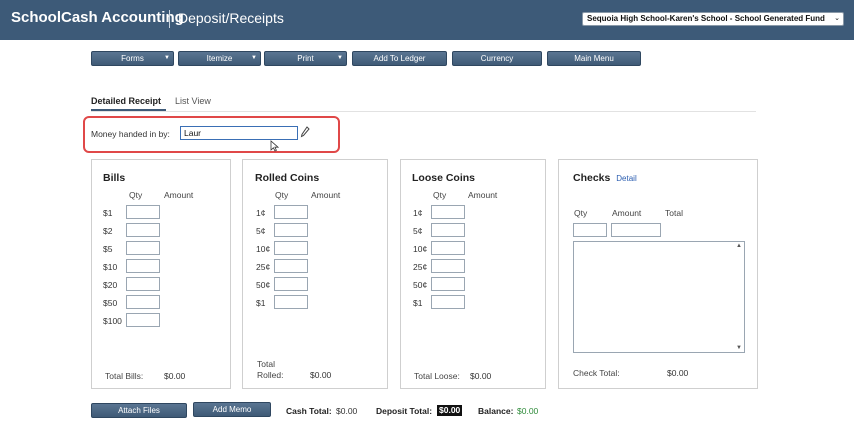 This screenshot has height=427, width=854. Describe the element at coordinates (418, 303) in the screenshot. I see `loose-coin-label: $1` at that location.